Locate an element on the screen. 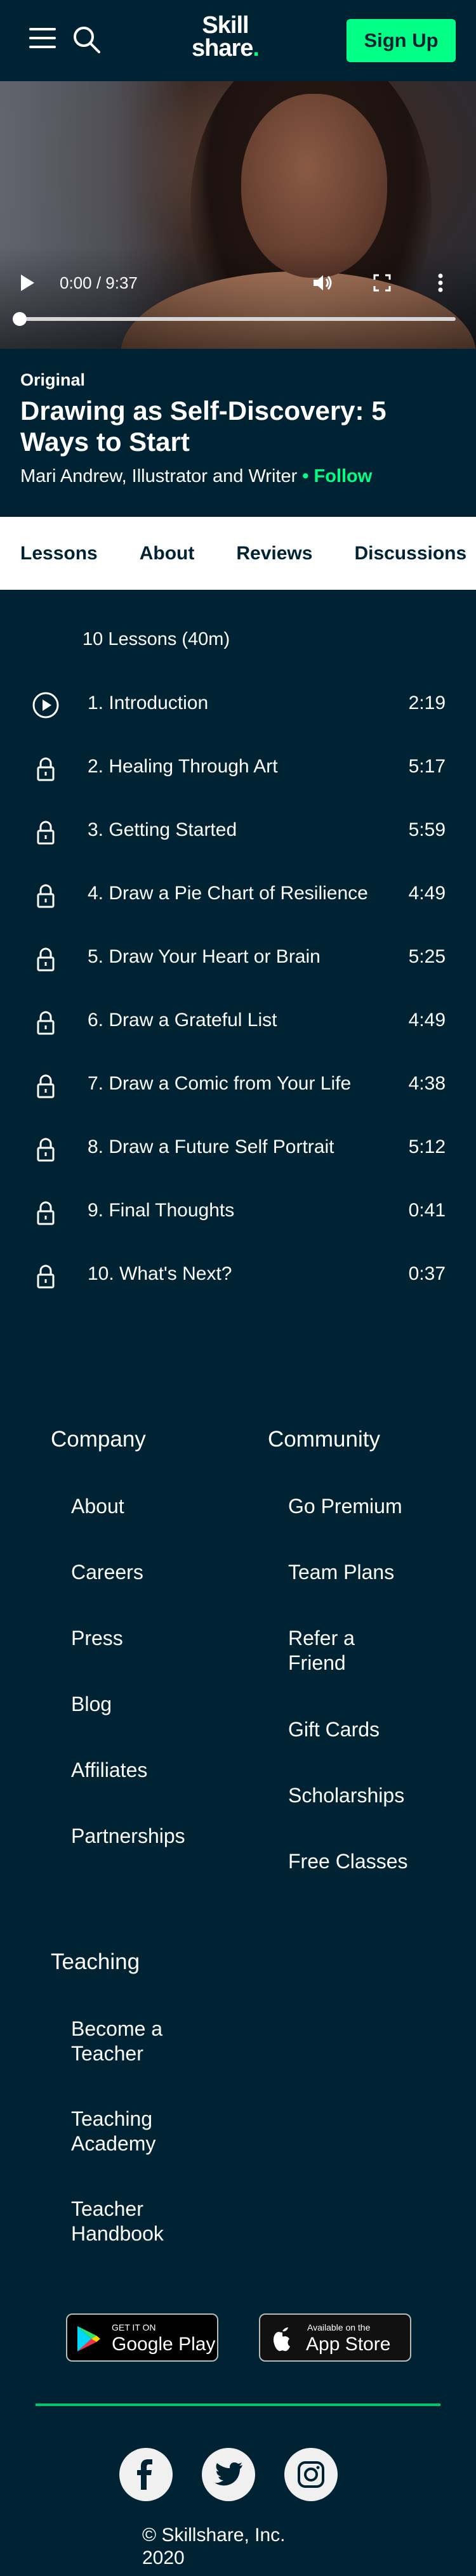 The image size is (476, 2576). lesson-title: 10. What's Next? is located at coordinates (160, 1274).